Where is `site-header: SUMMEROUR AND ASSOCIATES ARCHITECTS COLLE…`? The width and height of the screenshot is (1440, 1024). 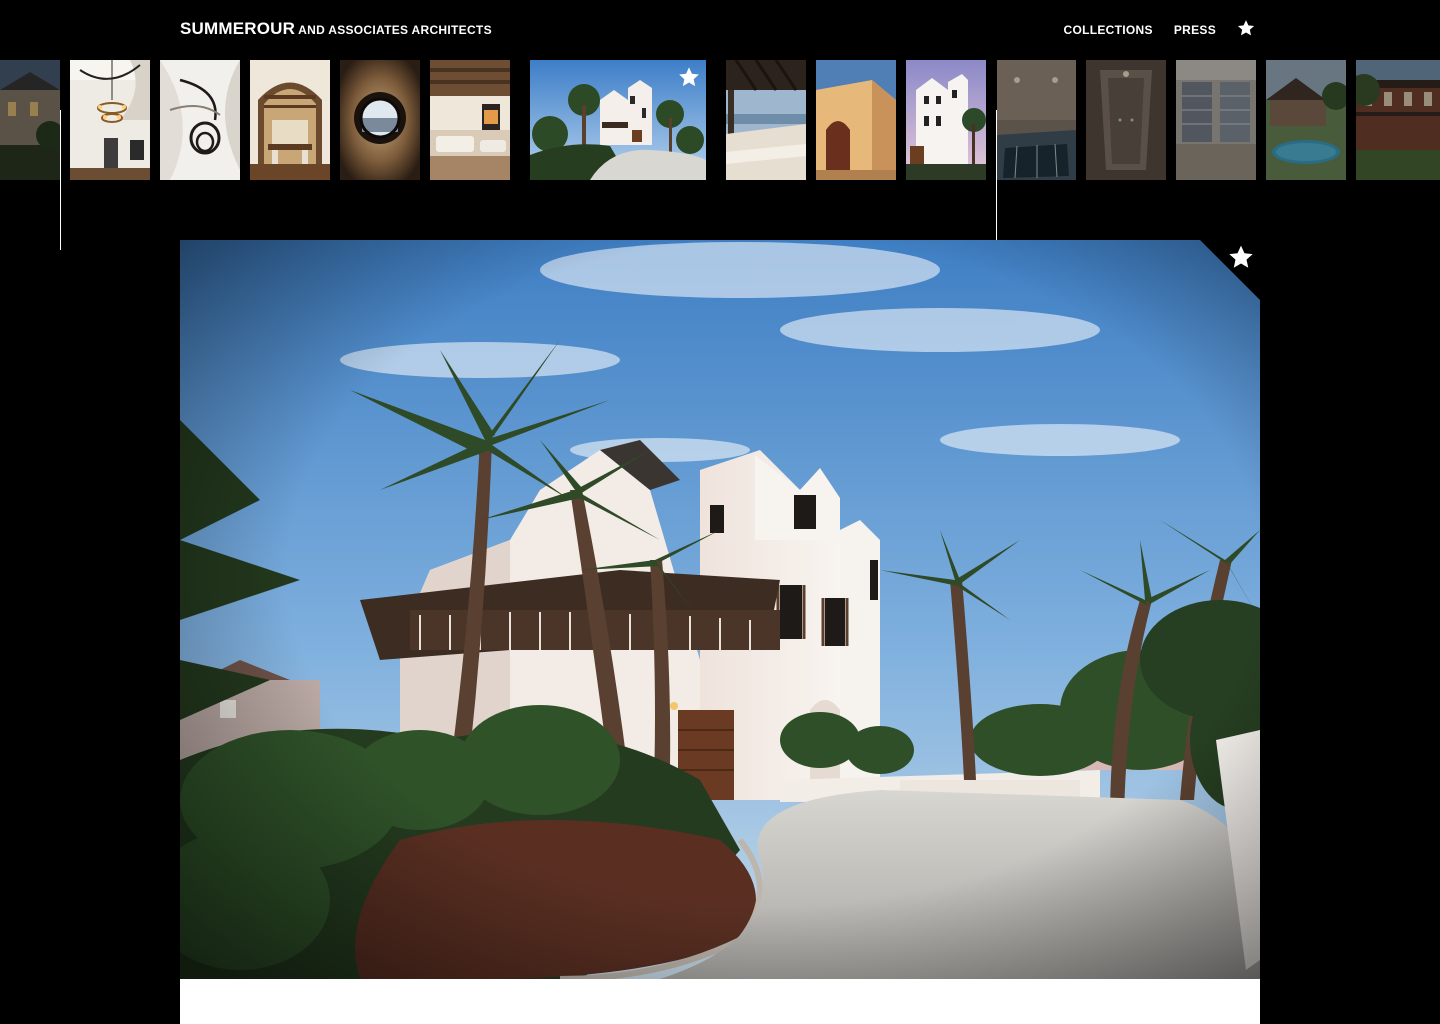
site-header: SUMMEROUR AND ASSOCIATES ARCHITECTS COLLE… is located at coordinates (720, 30).